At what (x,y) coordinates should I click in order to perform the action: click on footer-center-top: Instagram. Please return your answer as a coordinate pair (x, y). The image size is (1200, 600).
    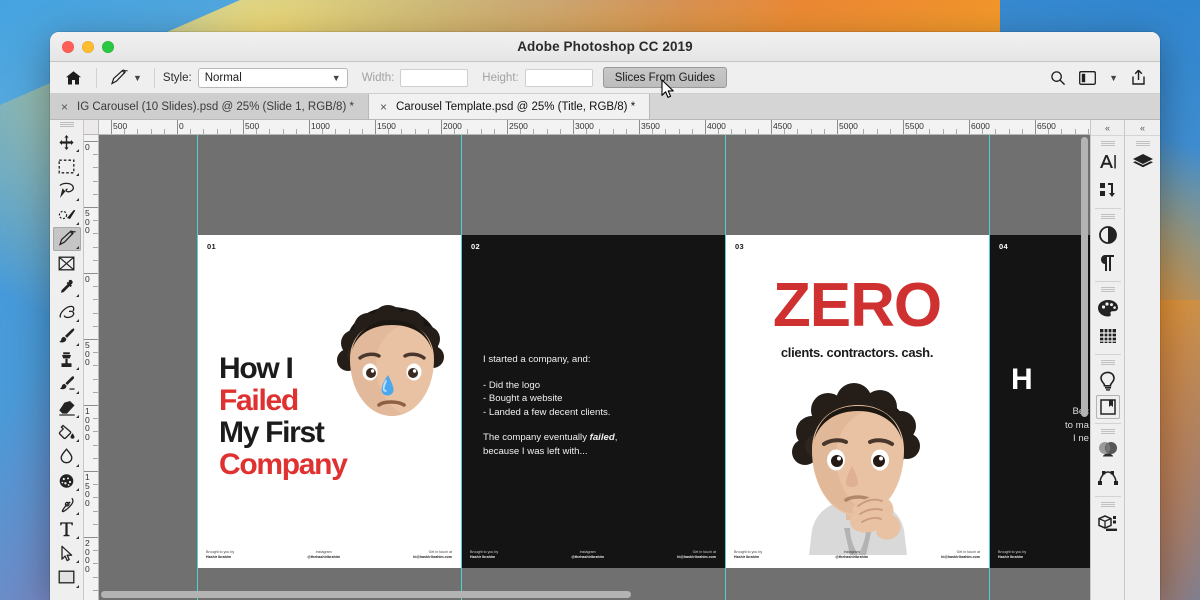
    Looking at the image, I should click on (323, 552).